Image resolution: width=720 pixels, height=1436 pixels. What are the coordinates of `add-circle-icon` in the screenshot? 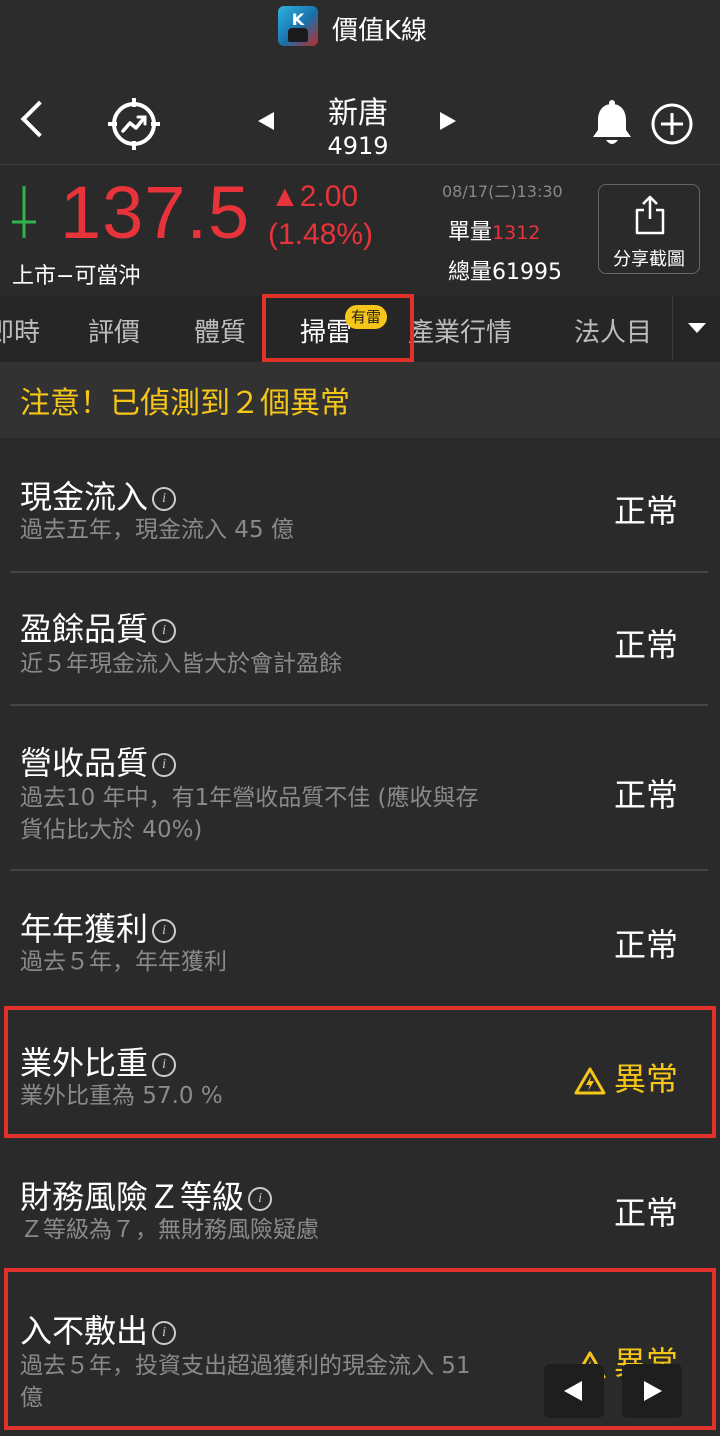 It's located at (672, 124).